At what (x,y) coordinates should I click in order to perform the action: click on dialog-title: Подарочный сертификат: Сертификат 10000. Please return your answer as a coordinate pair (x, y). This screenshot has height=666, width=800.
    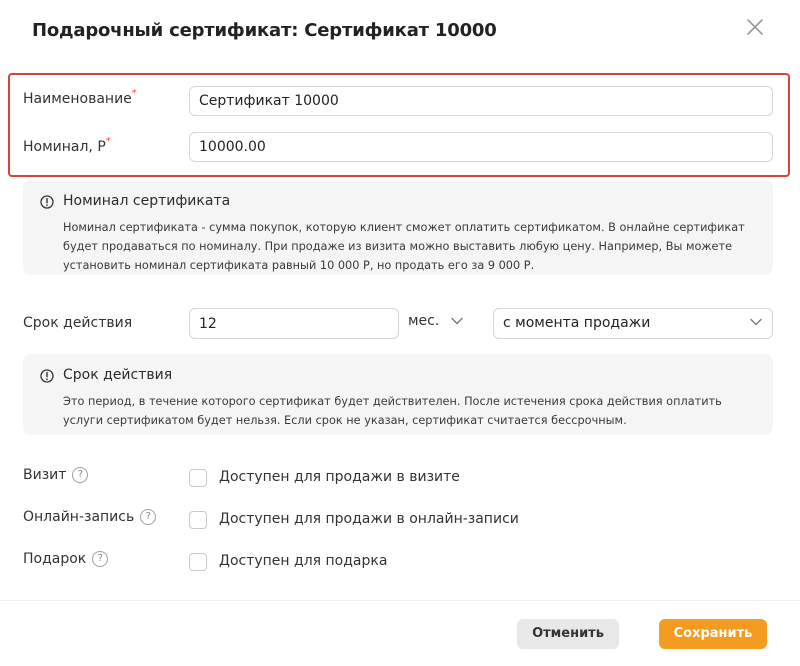
    Looking at the image, I should click on (264, 30).